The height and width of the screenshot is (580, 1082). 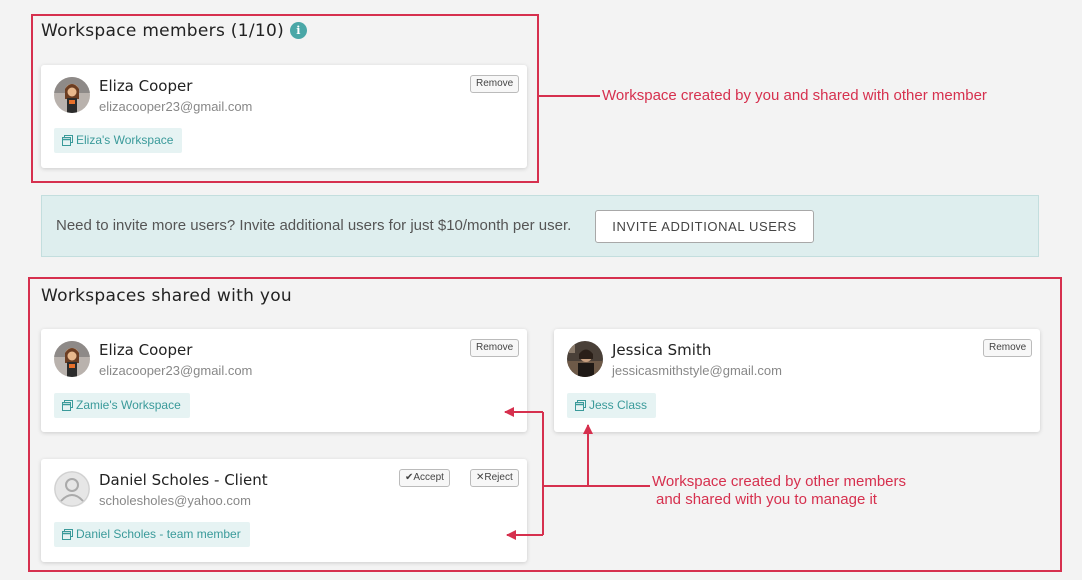 What do you see at coordinates (779, 481) in the screenshot?
I see `annotation-bottom-line1: Workspace created by other members` at bounding box center [779, 481].